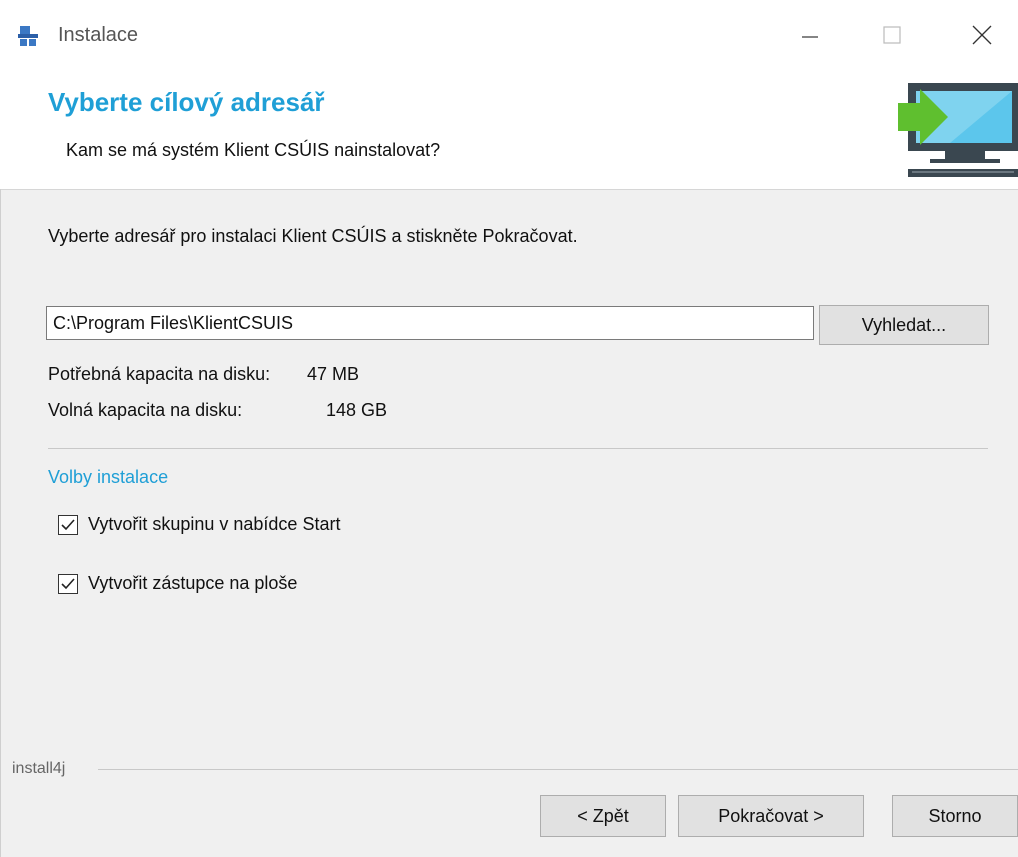 The width and height of the screenshot is (1018, 857). What do you see at coordinates (954, 133) in the screenshot?
I see `monitor-arrow-icon` at bounding box center [954, 133].